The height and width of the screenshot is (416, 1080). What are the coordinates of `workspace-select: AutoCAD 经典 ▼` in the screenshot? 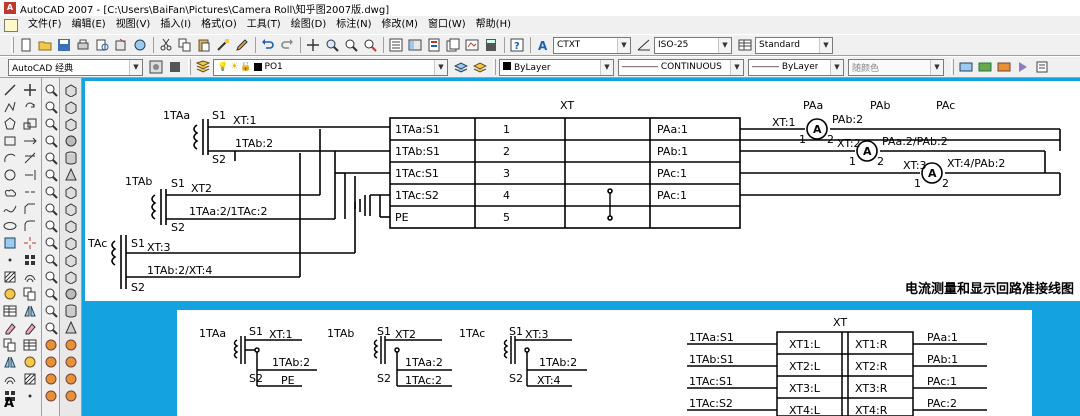 It's located at (75, 67).